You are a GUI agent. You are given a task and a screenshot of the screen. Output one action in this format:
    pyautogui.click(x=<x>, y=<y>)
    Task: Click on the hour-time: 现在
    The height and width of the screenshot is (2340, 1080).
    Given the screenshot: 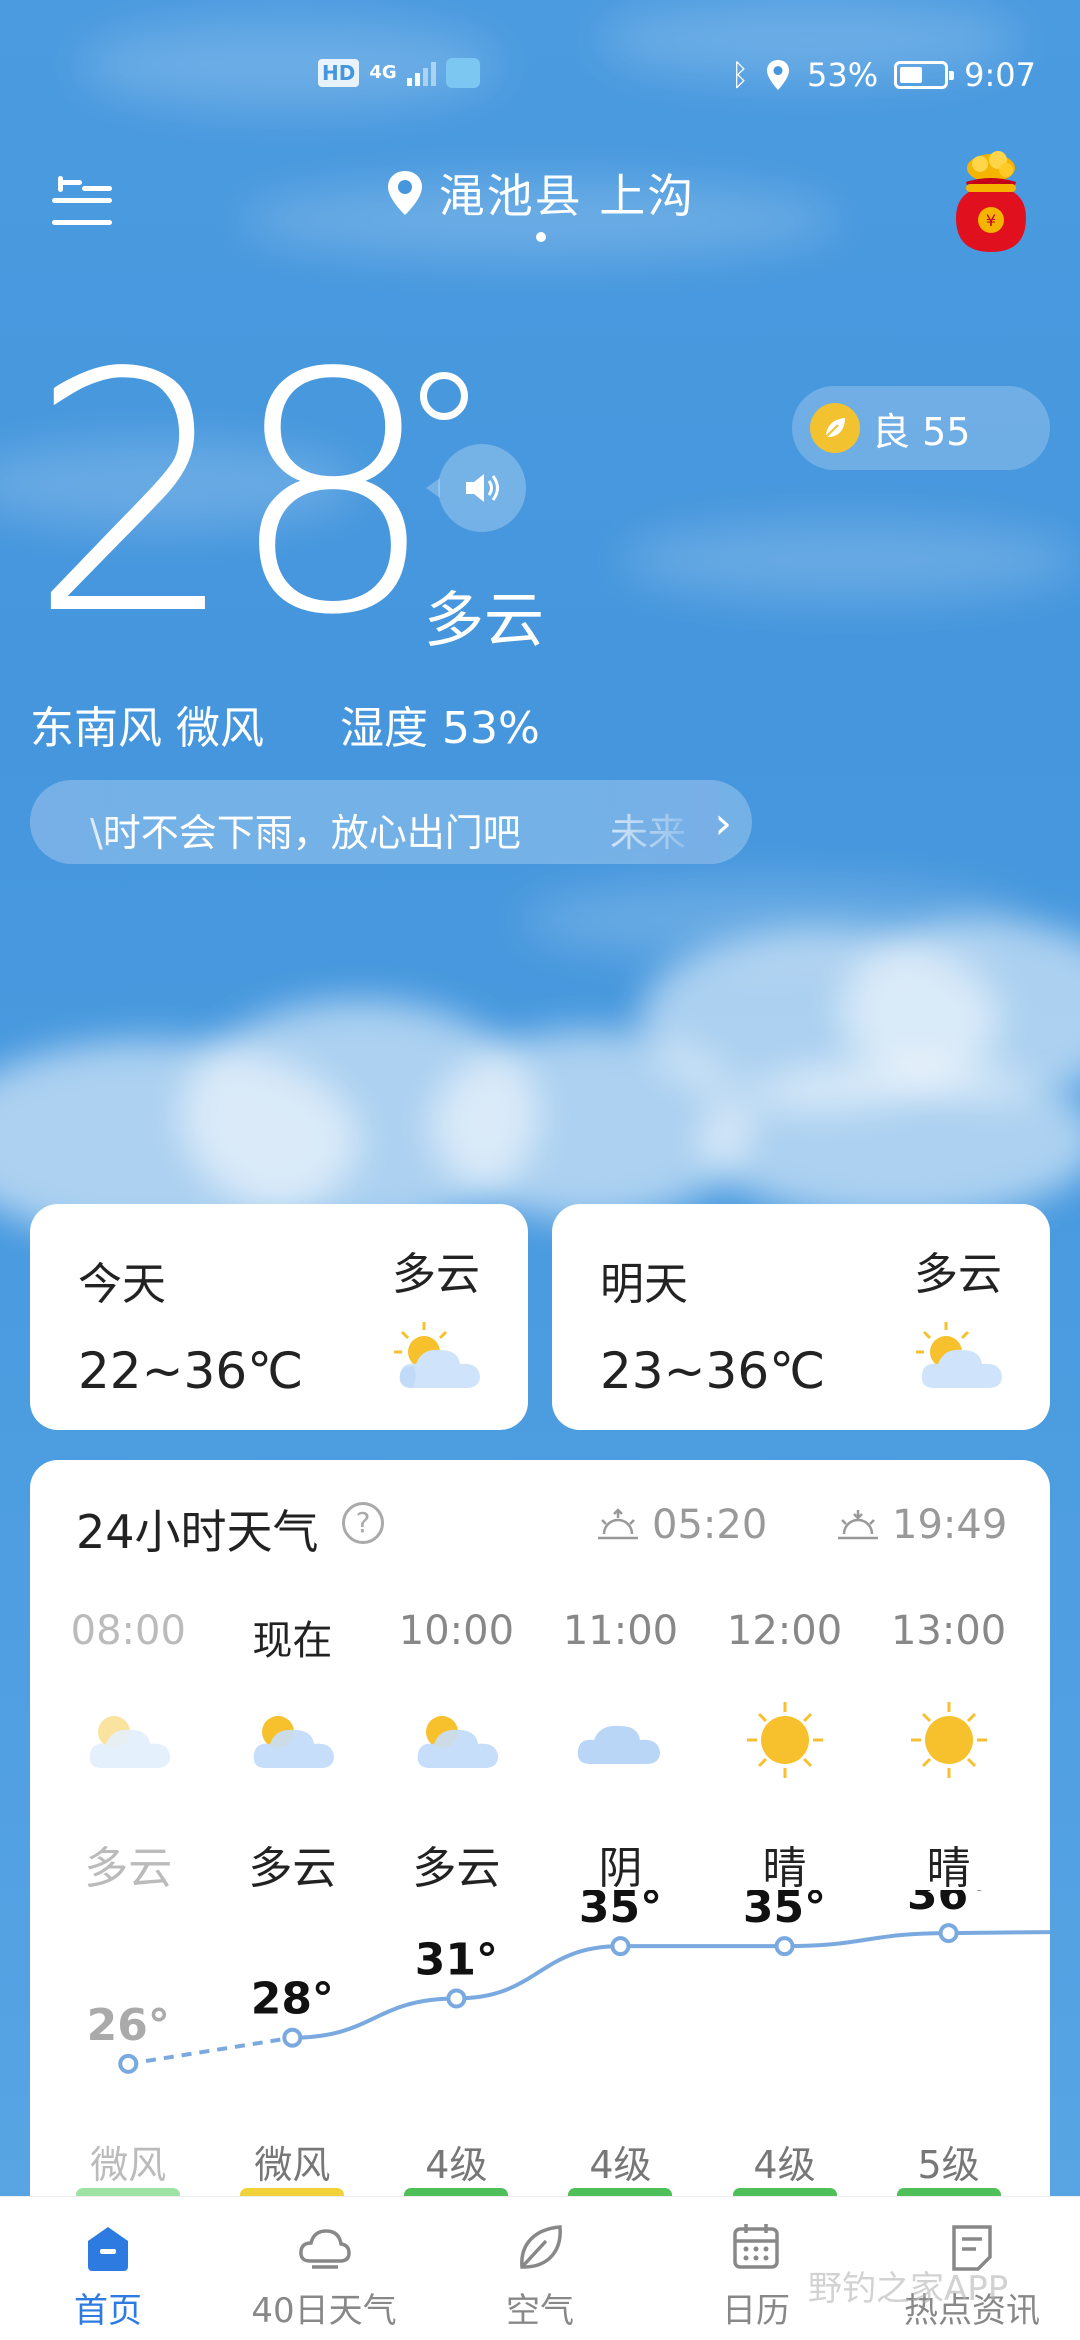 What is the action you would take?
    pyautogui.click(x=292, y=1641)
    